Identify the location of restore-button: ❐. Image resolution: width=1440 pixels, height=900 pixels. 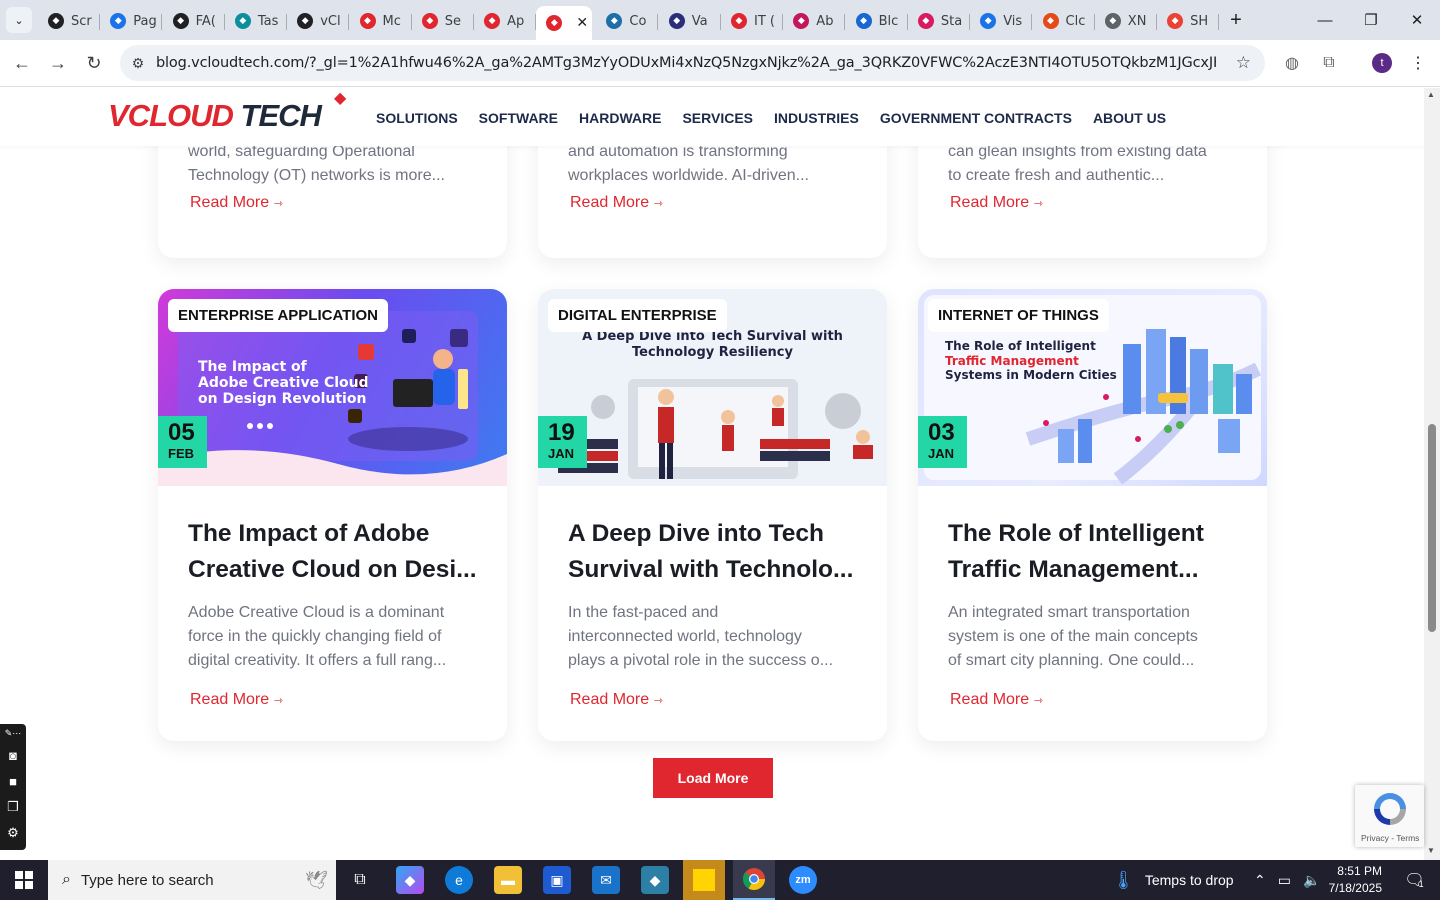
(1371, 20).